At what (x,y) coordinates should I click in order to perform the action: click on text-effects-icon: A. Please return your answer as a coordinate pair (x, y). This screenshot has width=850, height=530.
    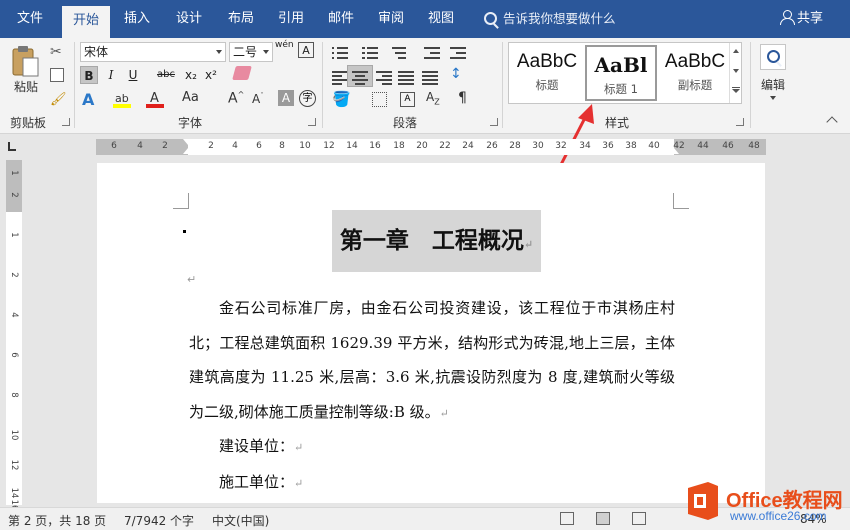
    Looking at the image, I should click on (88, 99).